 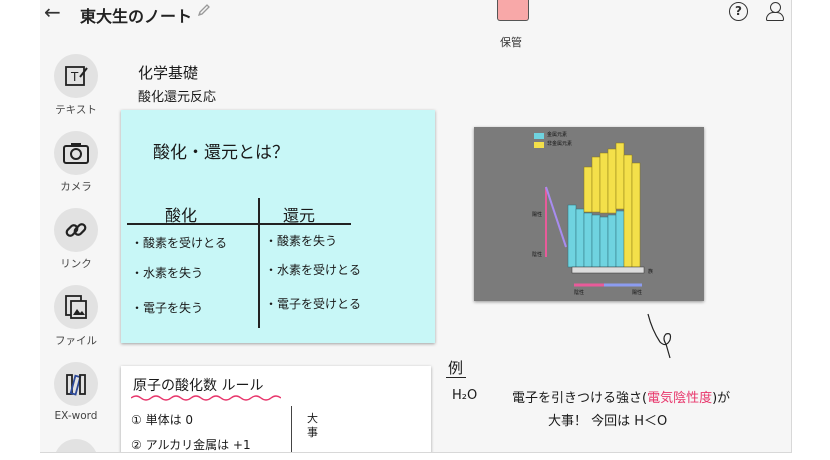 I want to click on reduction-item: ・水素を受けとる, so click(x=313, y=270).